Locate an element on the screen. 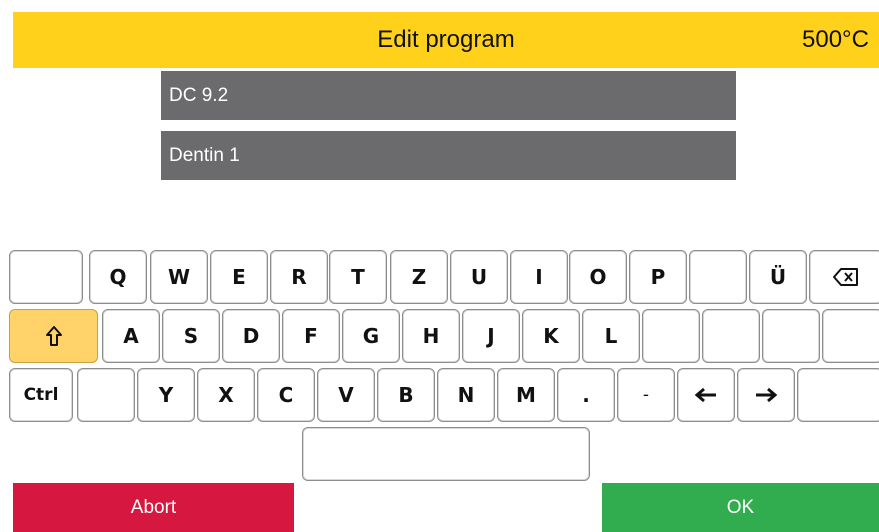 The width and height of the screenshot is (879, 532). key-b: B is located at coordinates (406, 395).